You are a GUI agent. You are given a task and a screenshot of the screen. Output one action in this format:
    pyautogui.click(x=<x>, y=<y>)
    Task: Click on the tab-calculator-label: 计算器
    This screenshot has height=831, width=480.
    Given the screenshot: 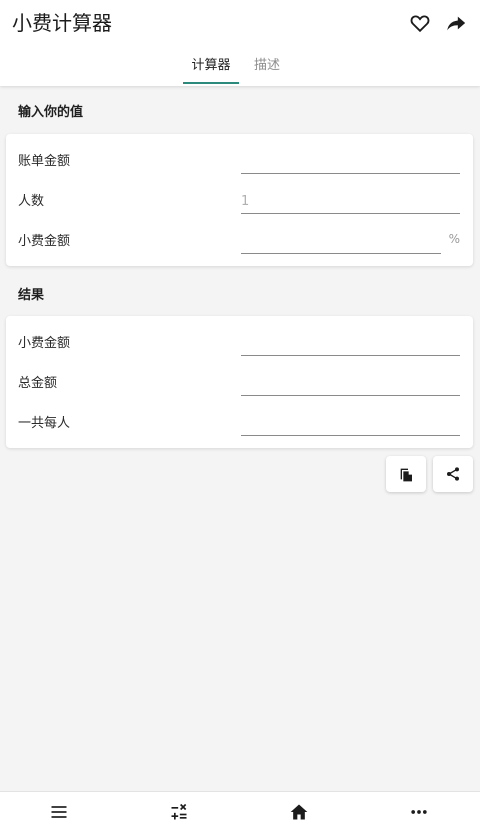 What is the action you would take?
    pyautogui.click(x=211, y=65)
    